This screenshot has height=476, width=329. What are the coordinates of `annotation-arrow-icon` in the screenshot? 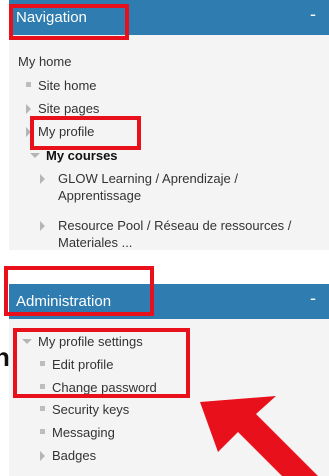 It's located at (259, 436).